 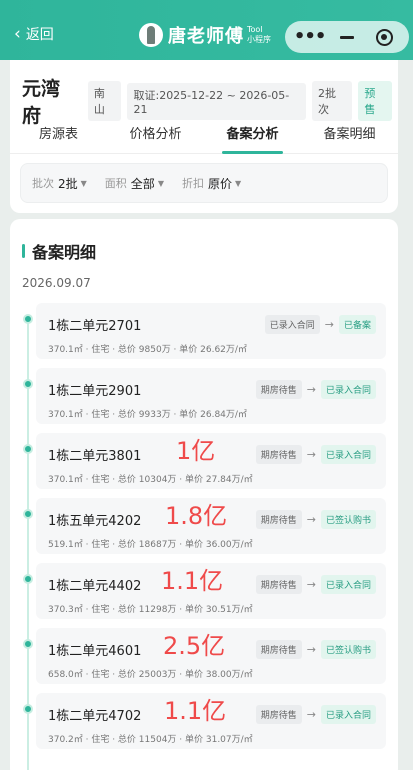 What do you see at coordinates (64, 252) in the screenshot?
I see `section-title: 备案明细` at bounding box center [64, 252].